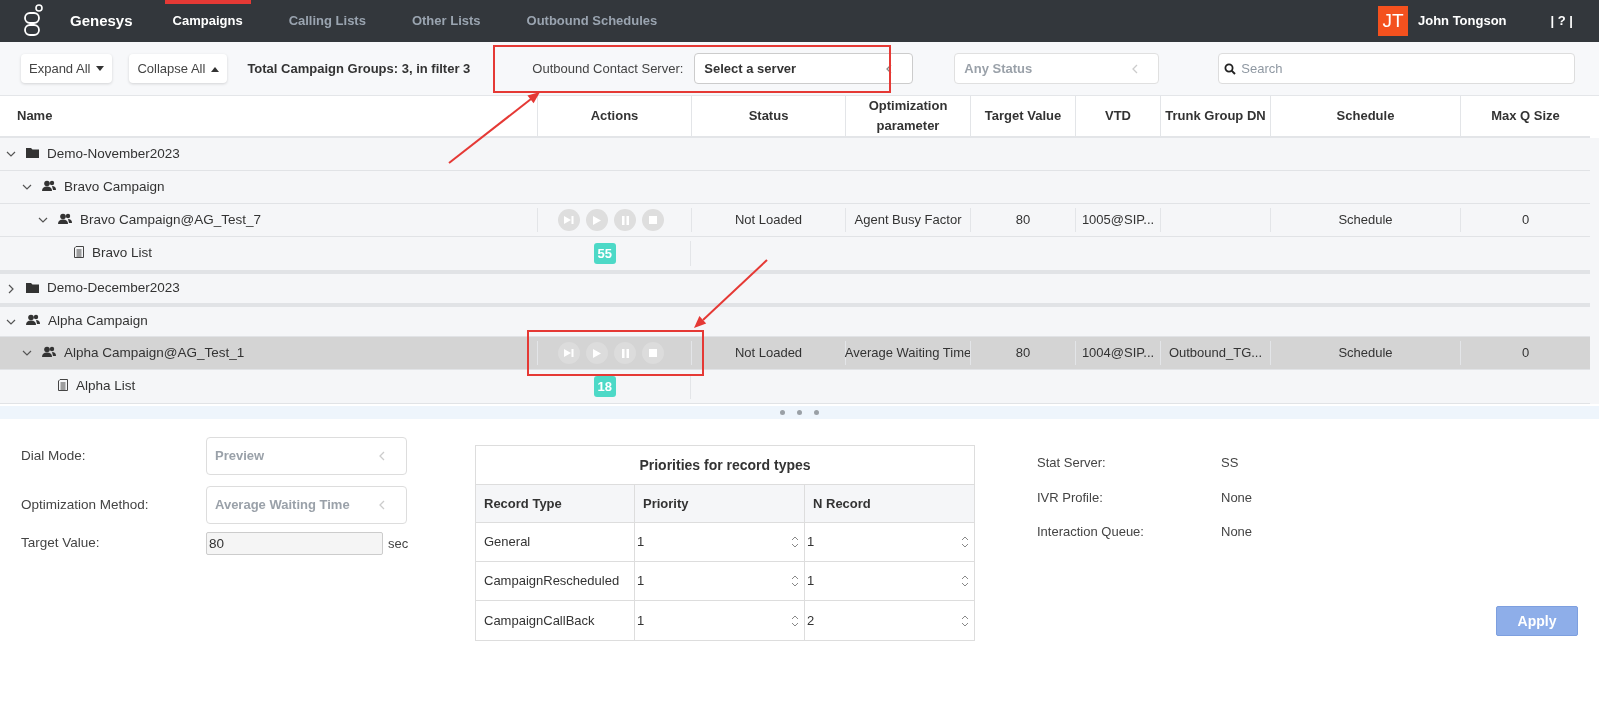 This screenshot has height=722, width=1599. What do you see at coordinates (327, 21) in the screenshot?
I see `nav-tab: Calling Lists` at bounding box center [327, 21].